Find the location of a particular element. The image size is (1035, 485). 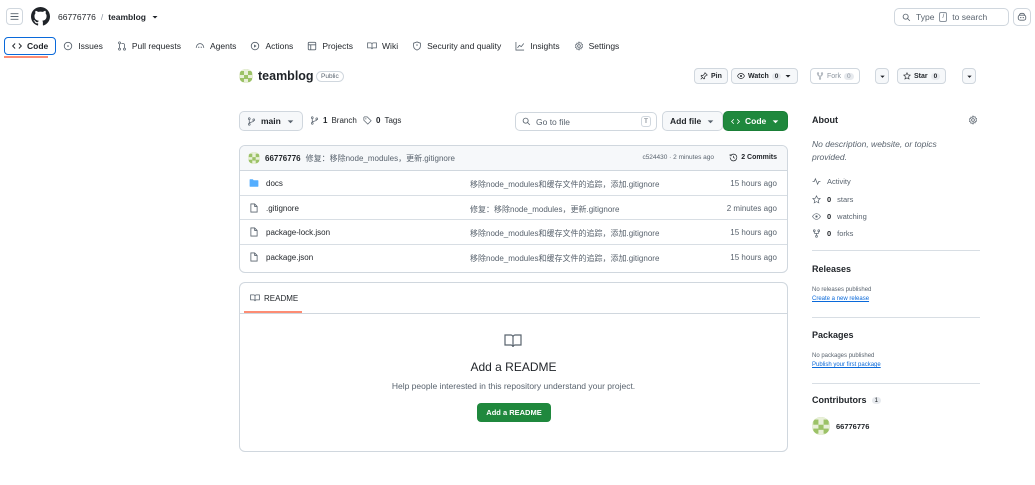

file-name: package-lock.json is located at coordinates (298, 232).